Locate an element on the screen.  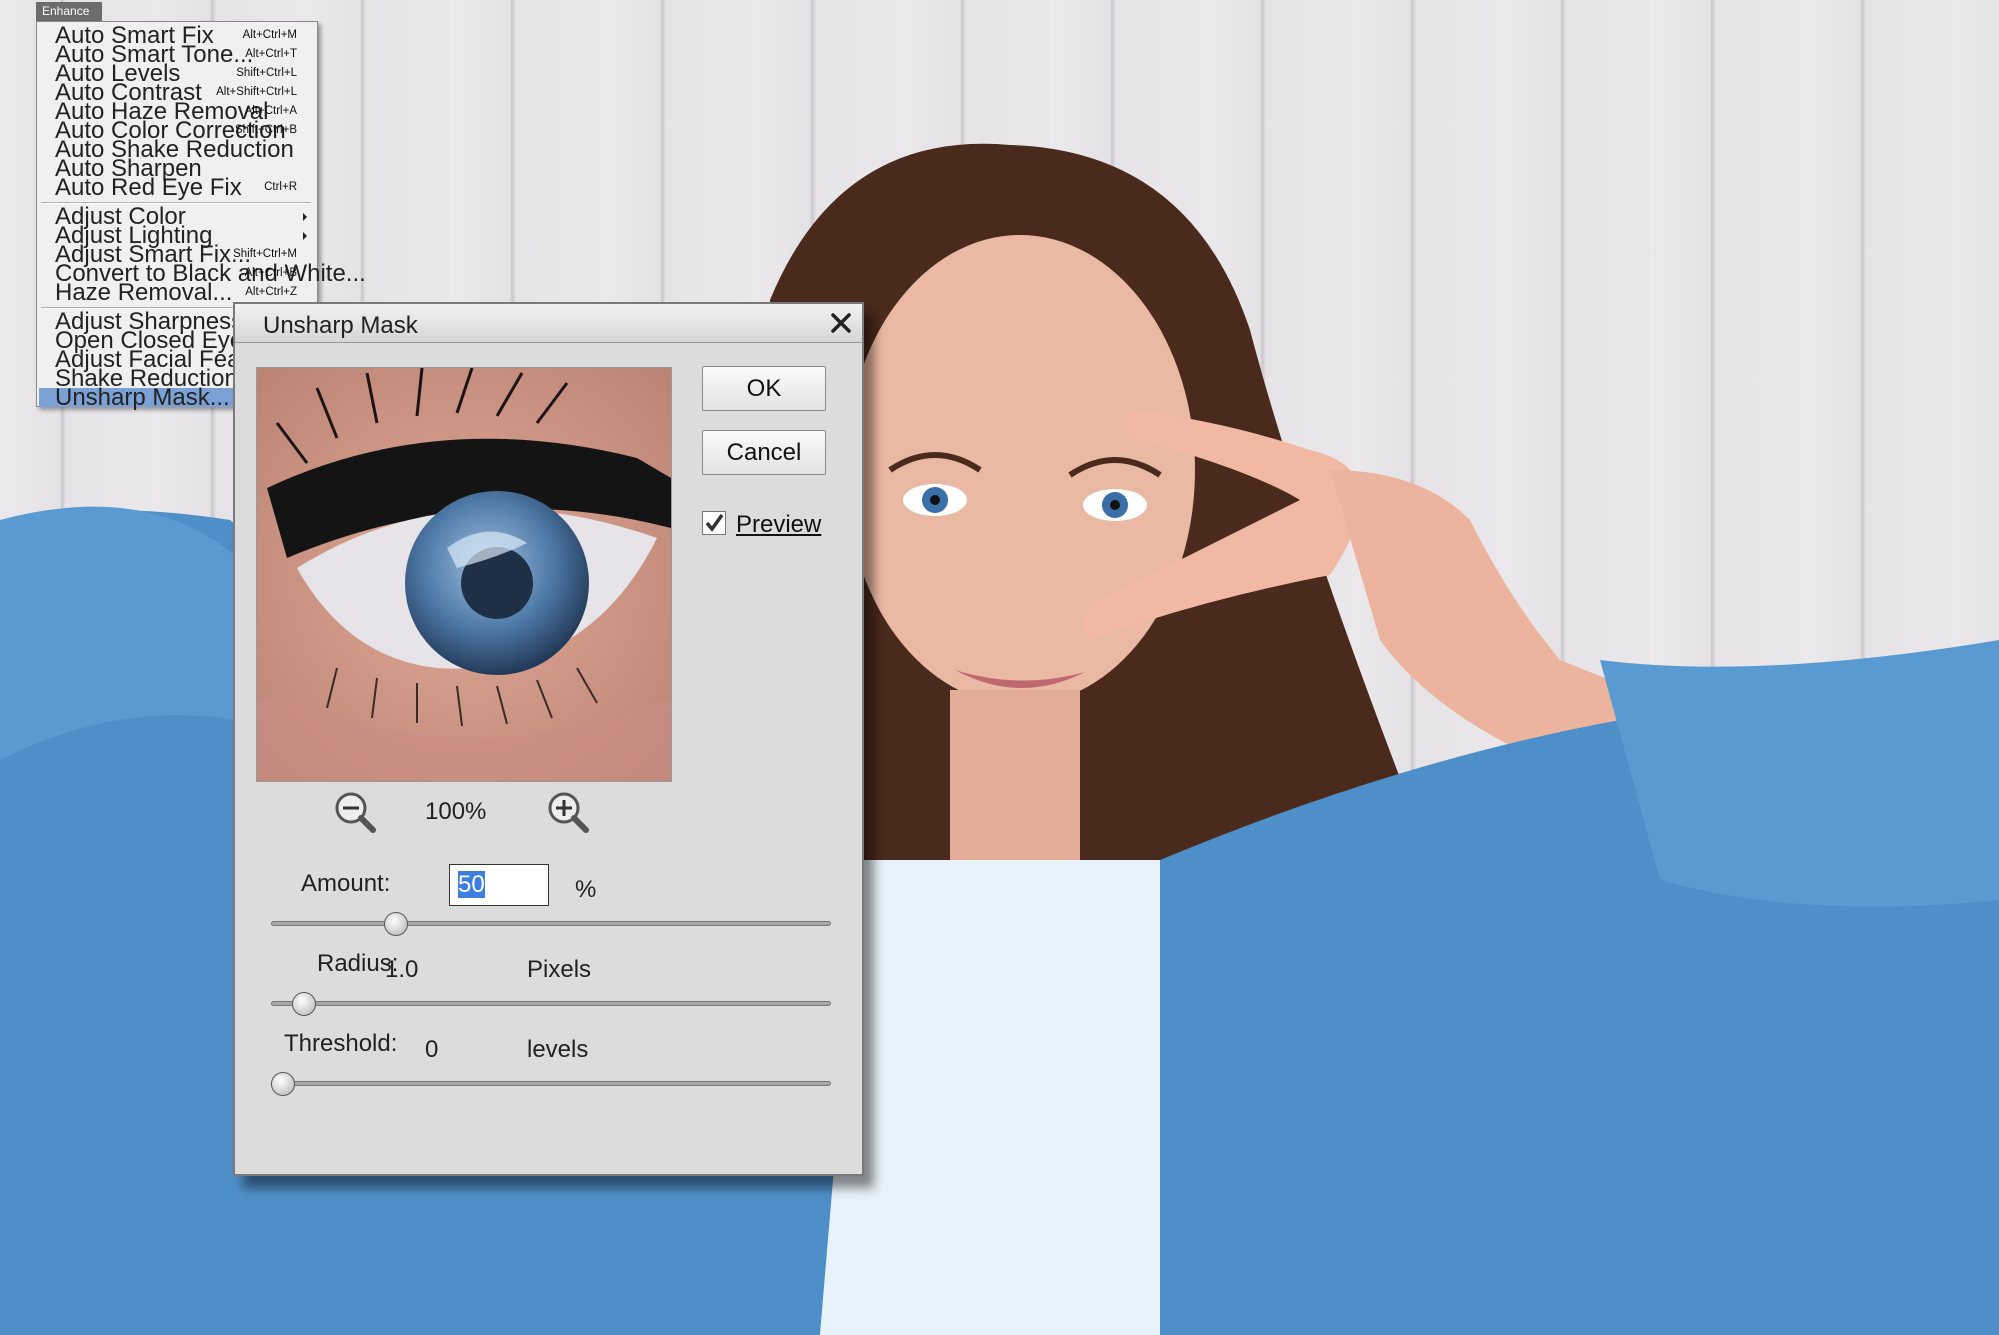
threshold-slider is located at coordinates (551, 1084).